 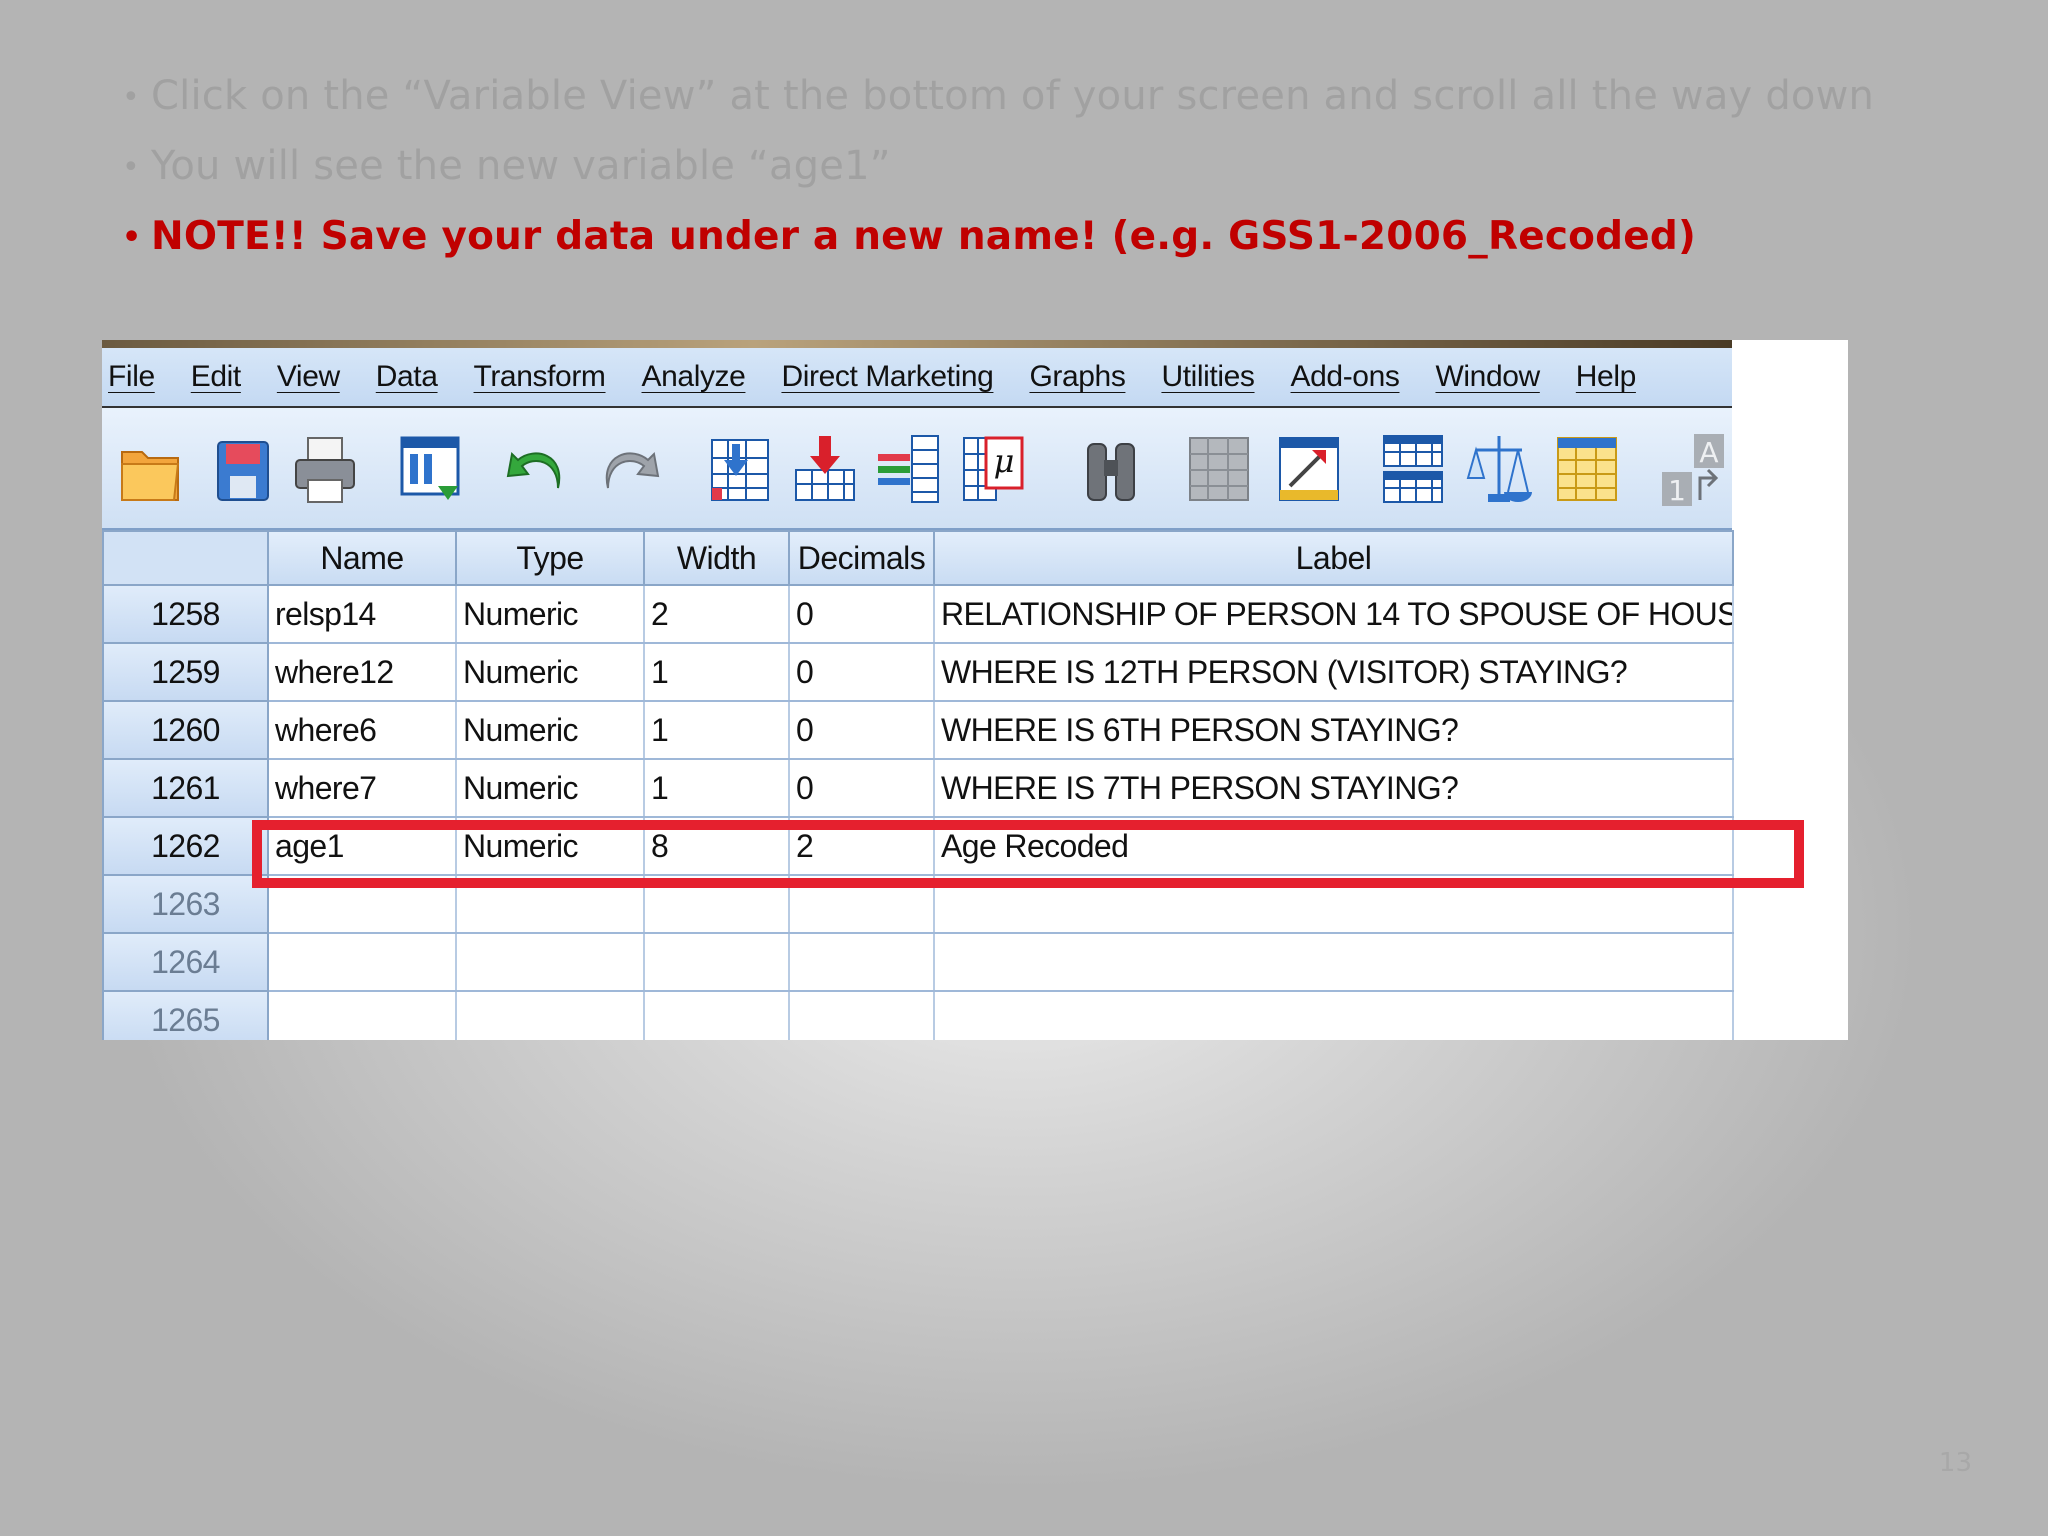 What do you see at coordinates (1345, 377) in the screenshot?
I see `menu-add-ons: Add-ons` at bounding box center [1345, 377].